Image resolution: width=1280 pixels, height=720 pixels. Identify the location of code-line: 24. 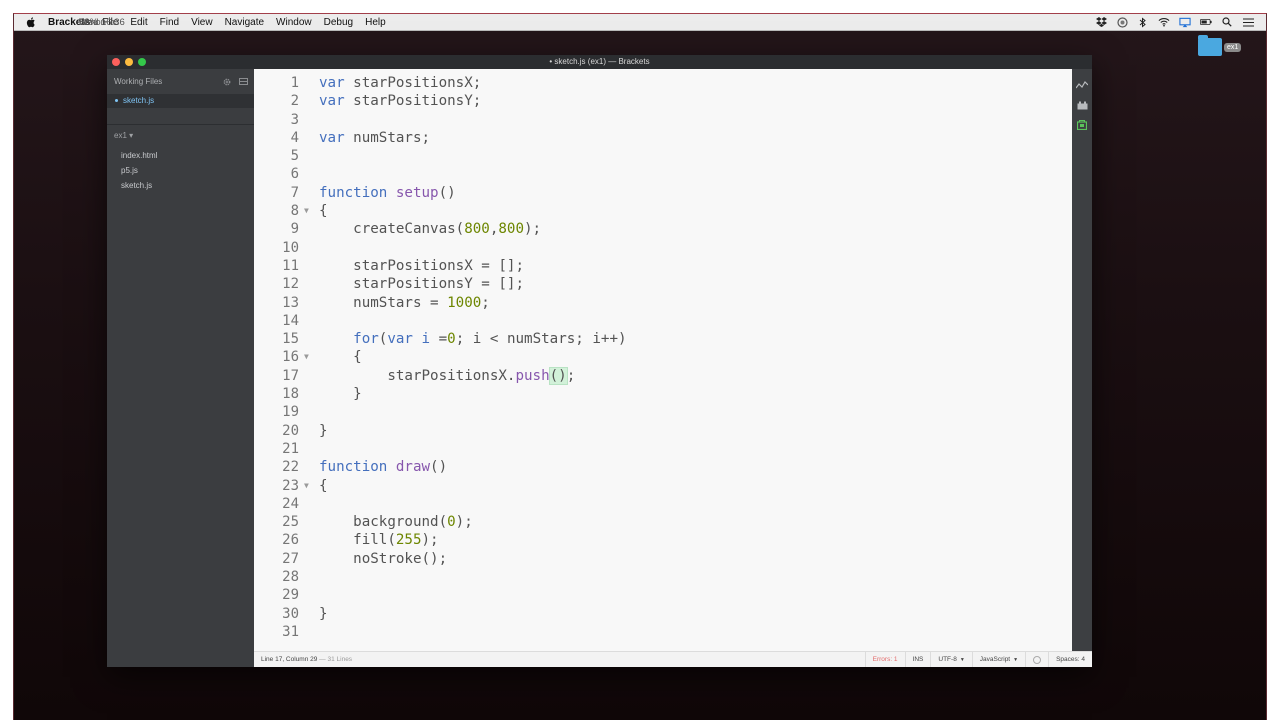
(663, 504).